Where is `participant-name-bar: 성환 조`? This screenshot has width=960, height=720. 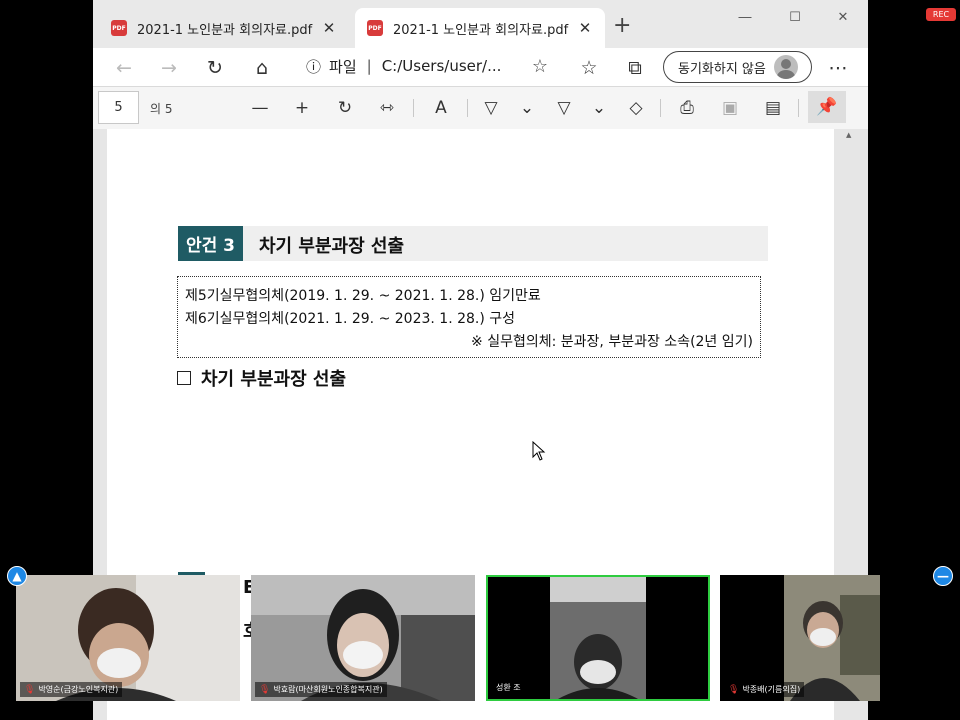
participant-name-bar: 성환 조 is located at coordinates (508, 687).